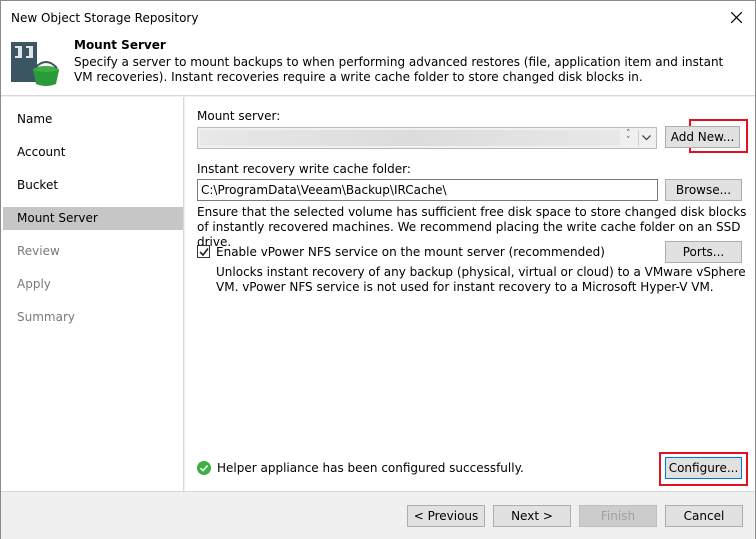  Describe the element at coordinates (35, 64) in the screenshot. I see `storage-repository-icon` at that location.